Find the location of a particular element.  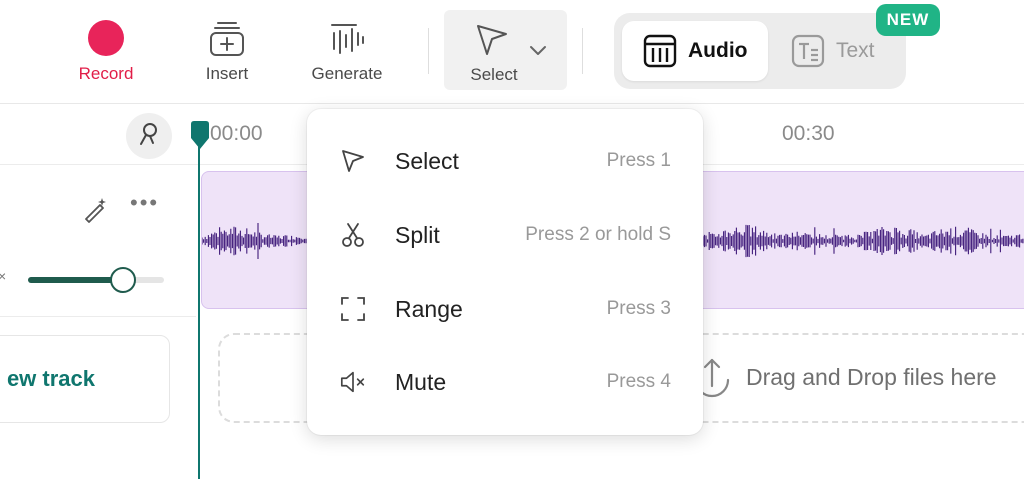

menu-item-shortcut: Press 3 is located at coordinates (638, 308).